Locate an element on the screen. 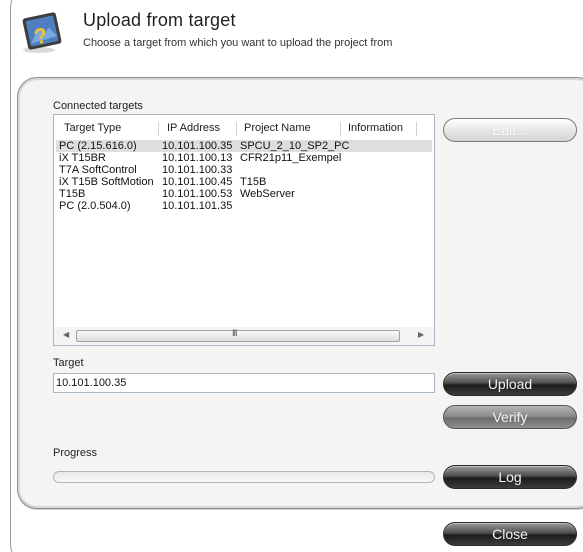 This screenshot has width=583, height=552. close-button: Close is located at coordinates (510, 534).